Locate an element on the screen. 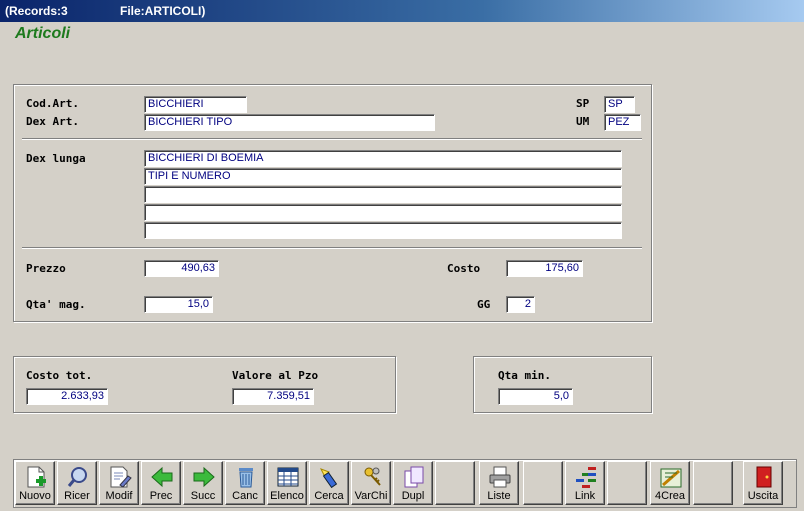 The width and height of the screenshot is (804, 511). nuovo-label: Nuovo is located at coordinates (35, 496).